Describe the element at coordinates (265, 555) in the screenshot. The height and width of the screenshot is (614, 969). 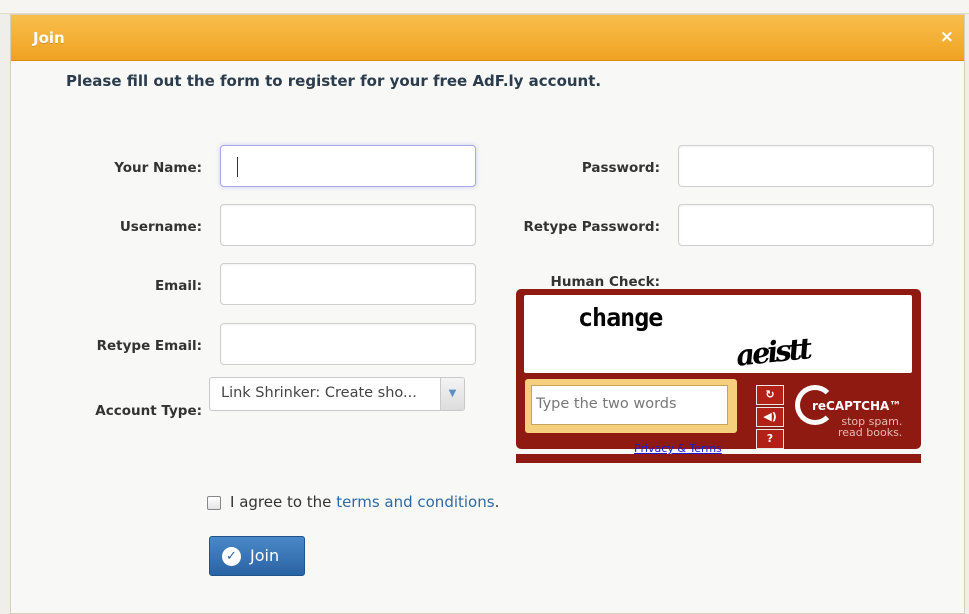
I see `join-button-label: Join` at that location.